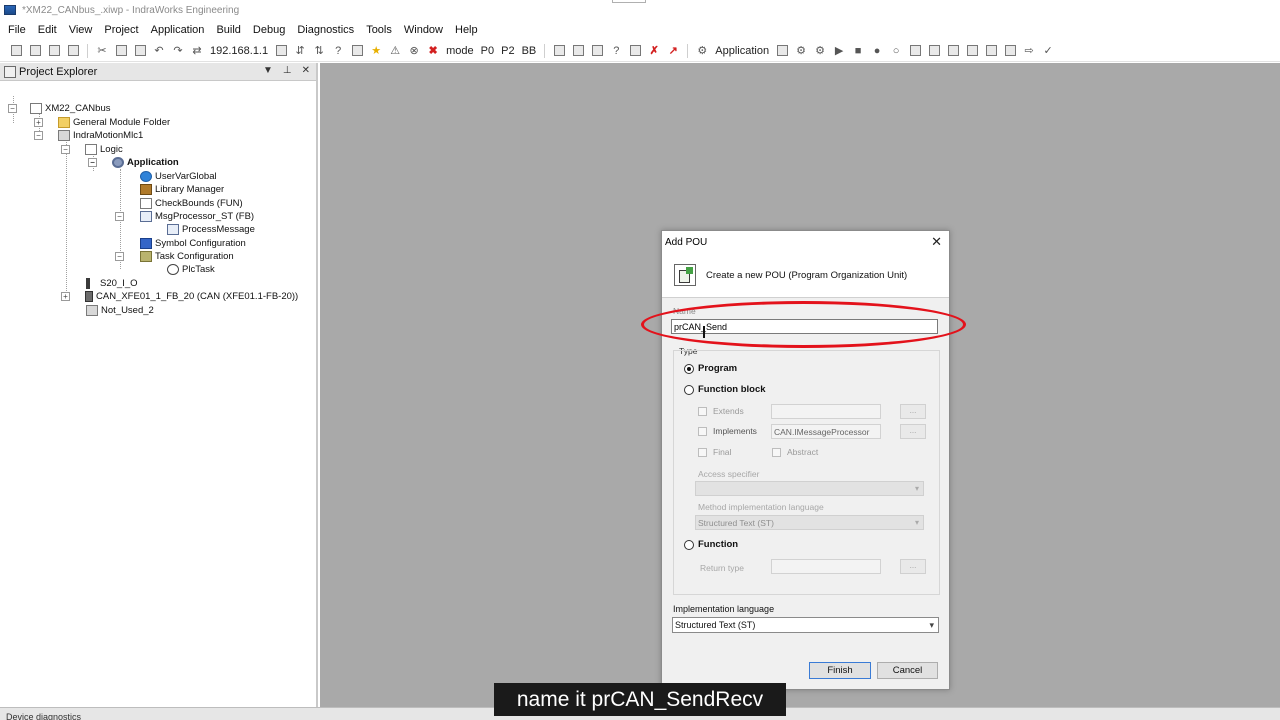 The height and width of the screenshot is (720, 1280). Describe the element at coordinates (300, 51) in the screenshot. I see `upload-icon: ⇵` at that location.